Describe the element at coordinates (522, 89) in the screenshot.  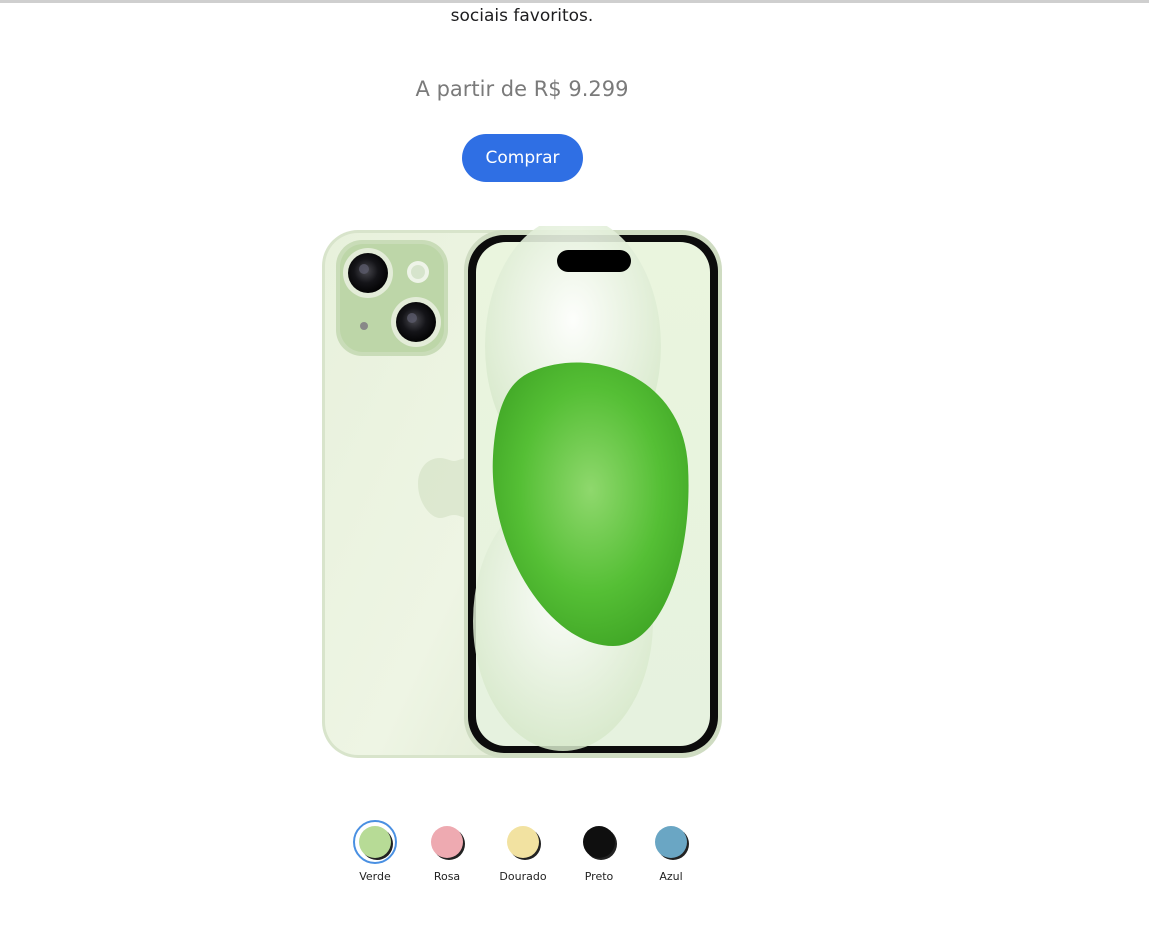
I see `product-price: A partir de R$ 9.299` at that location.